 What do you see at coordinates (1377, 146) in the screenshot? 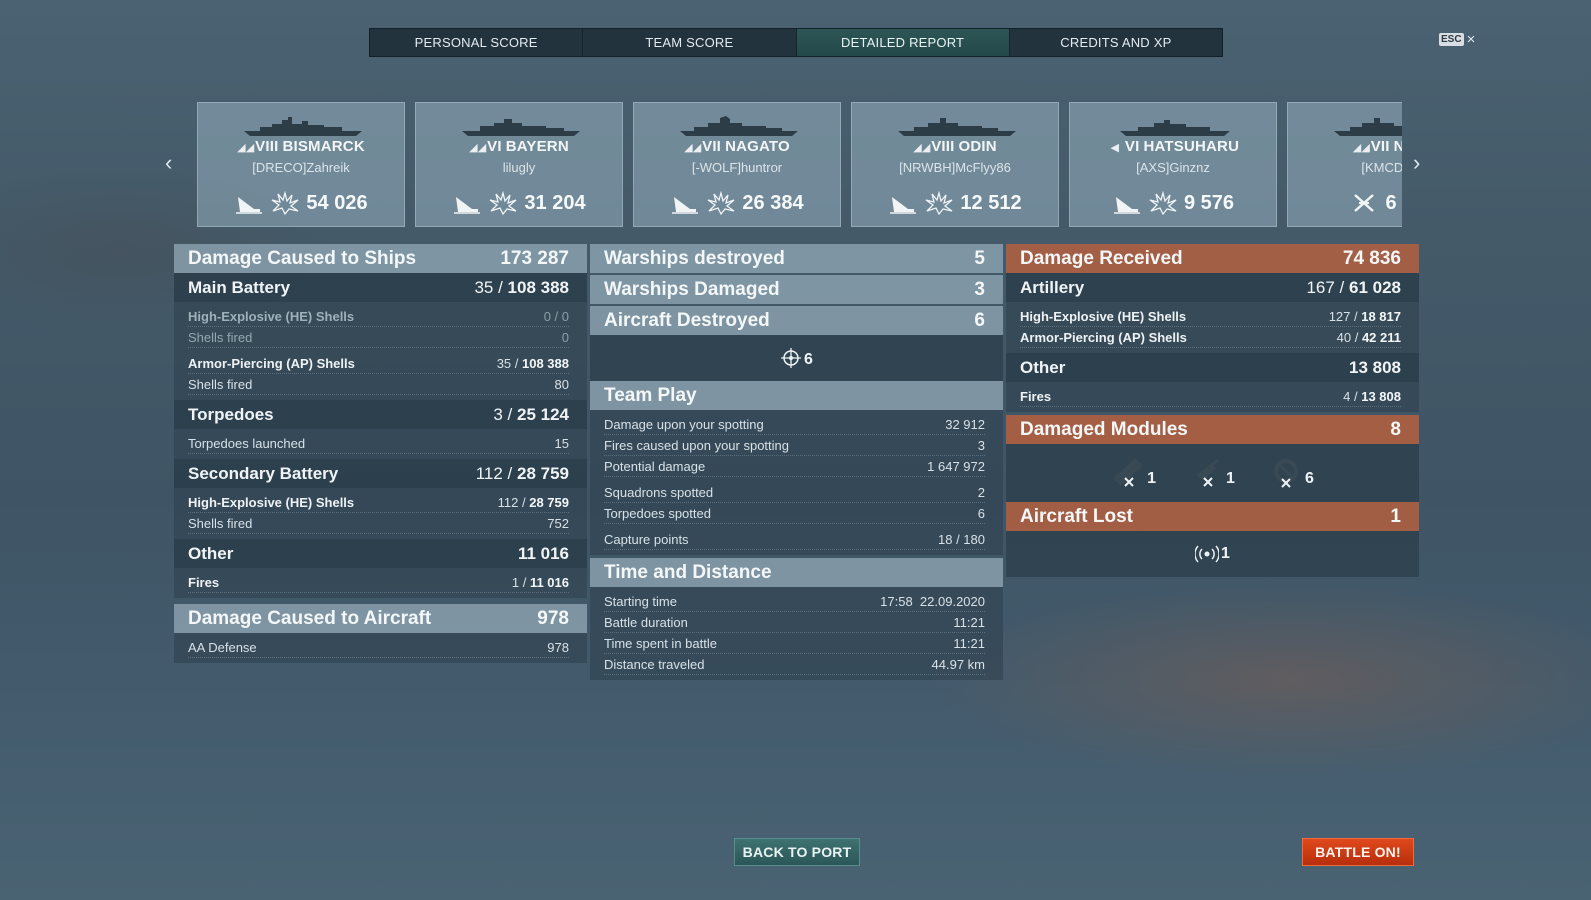
I see `ship-name: ◢◢VIINEW` at bounding box center [1377, 146].